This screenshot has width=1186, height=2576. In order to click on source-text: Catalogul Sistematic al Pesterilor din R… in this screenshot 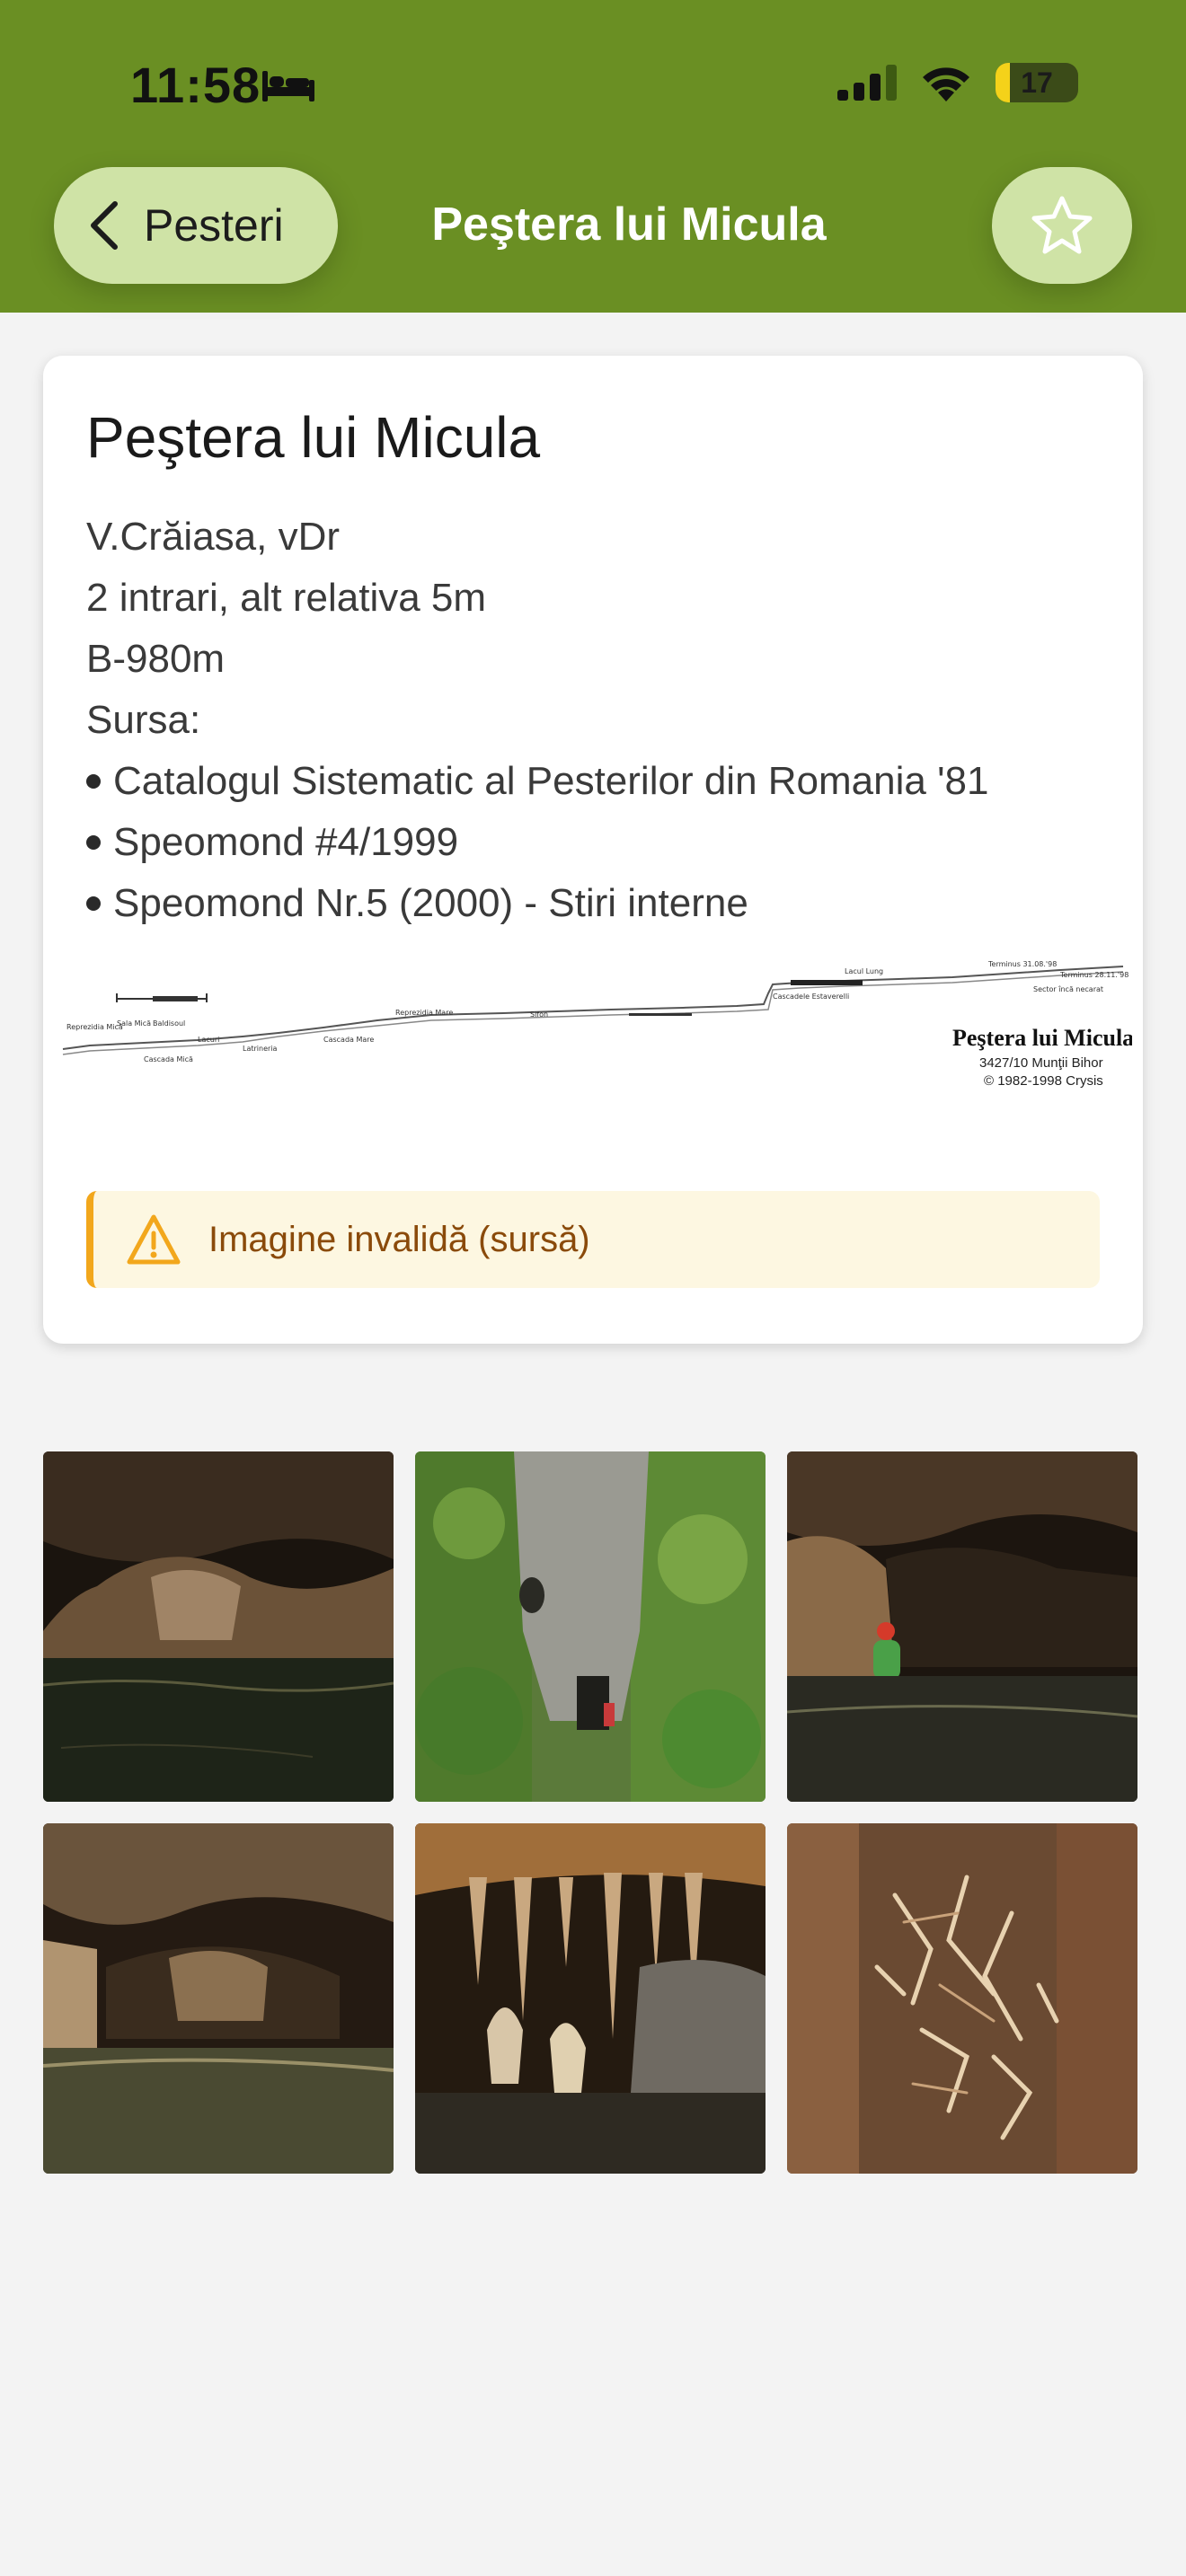, I will do `click(551, 781)`.